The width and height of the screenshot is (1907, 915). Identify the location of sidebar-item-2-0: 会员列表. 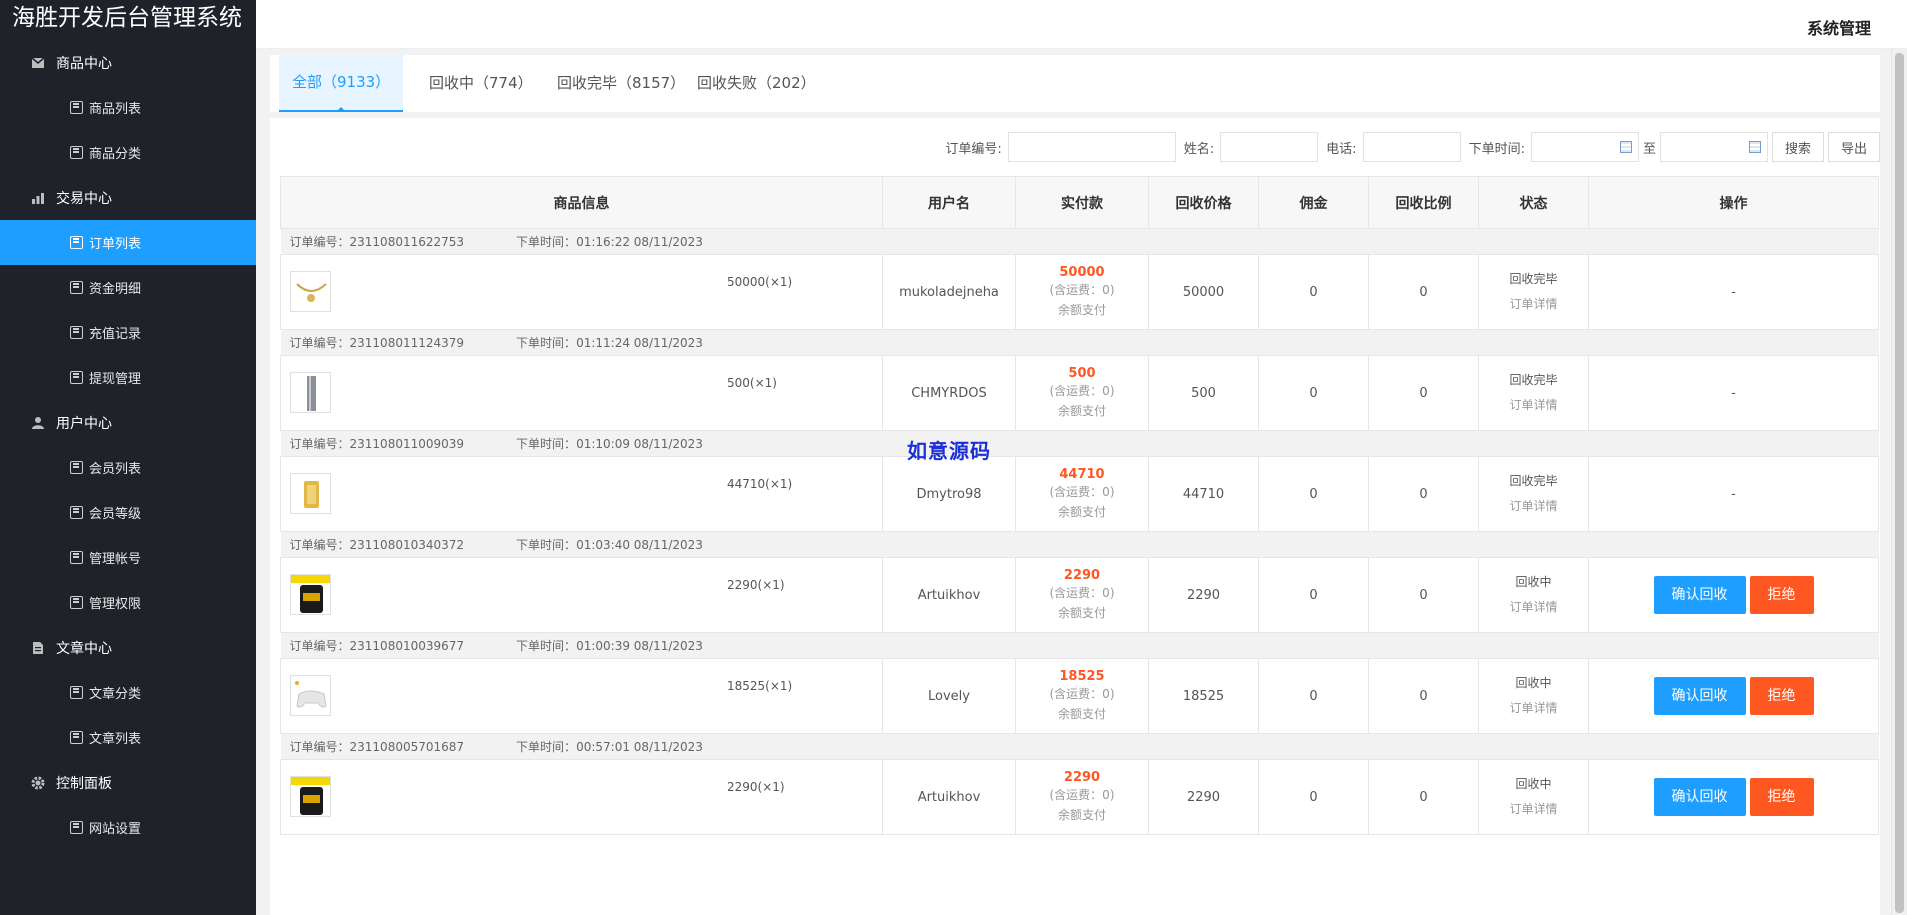
(128, 467).